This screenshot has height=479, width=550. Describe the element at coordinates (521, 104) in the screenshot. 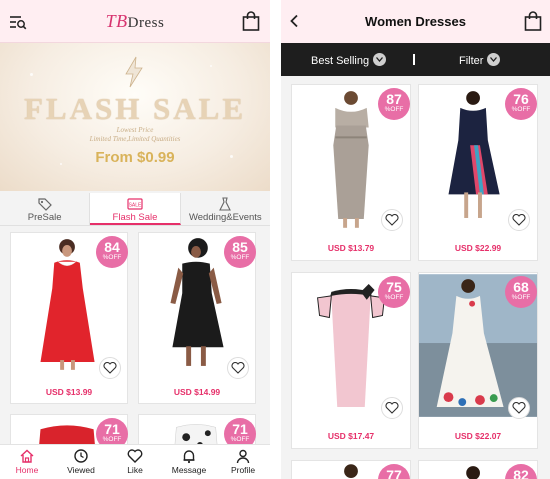

I see `discount-badge: 76 %OFF` at that location.